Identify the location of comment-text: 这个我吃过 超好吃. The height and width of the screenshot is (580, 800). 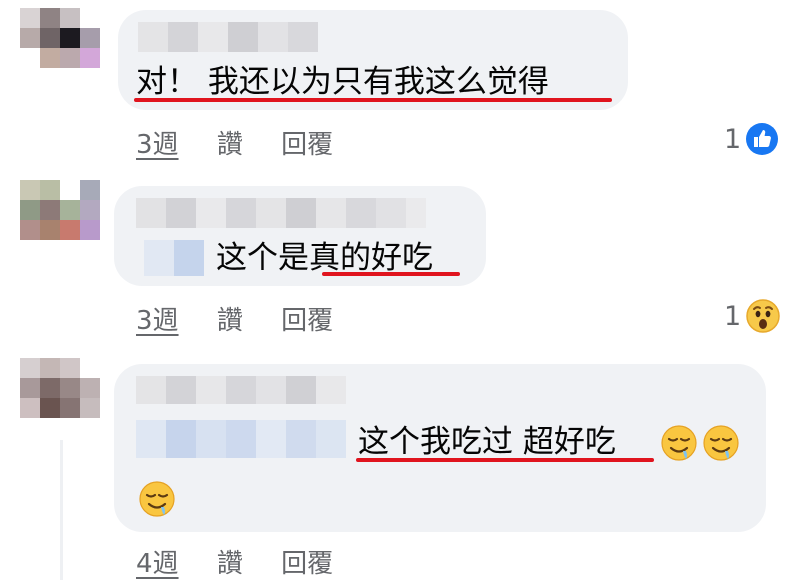
(487, 442).